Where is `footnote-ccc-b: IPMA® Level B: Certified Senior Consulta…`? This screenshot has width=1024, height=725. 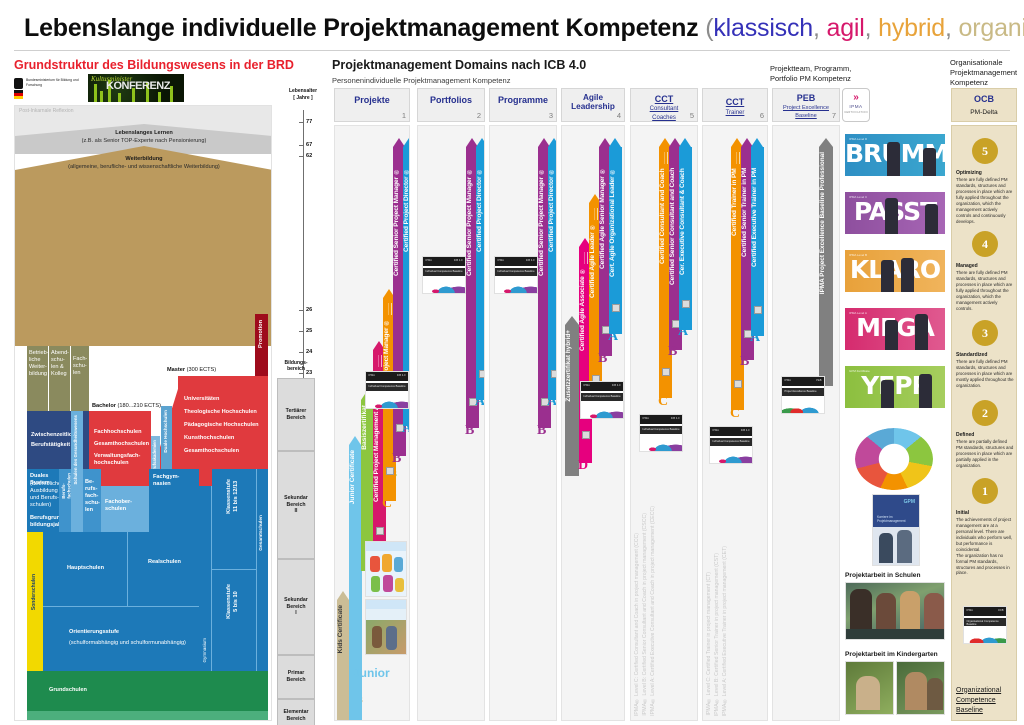 footnote-ccc-b: IPMA® Level B: Certified Senior Consulta… is located at coordinates (645, 614).